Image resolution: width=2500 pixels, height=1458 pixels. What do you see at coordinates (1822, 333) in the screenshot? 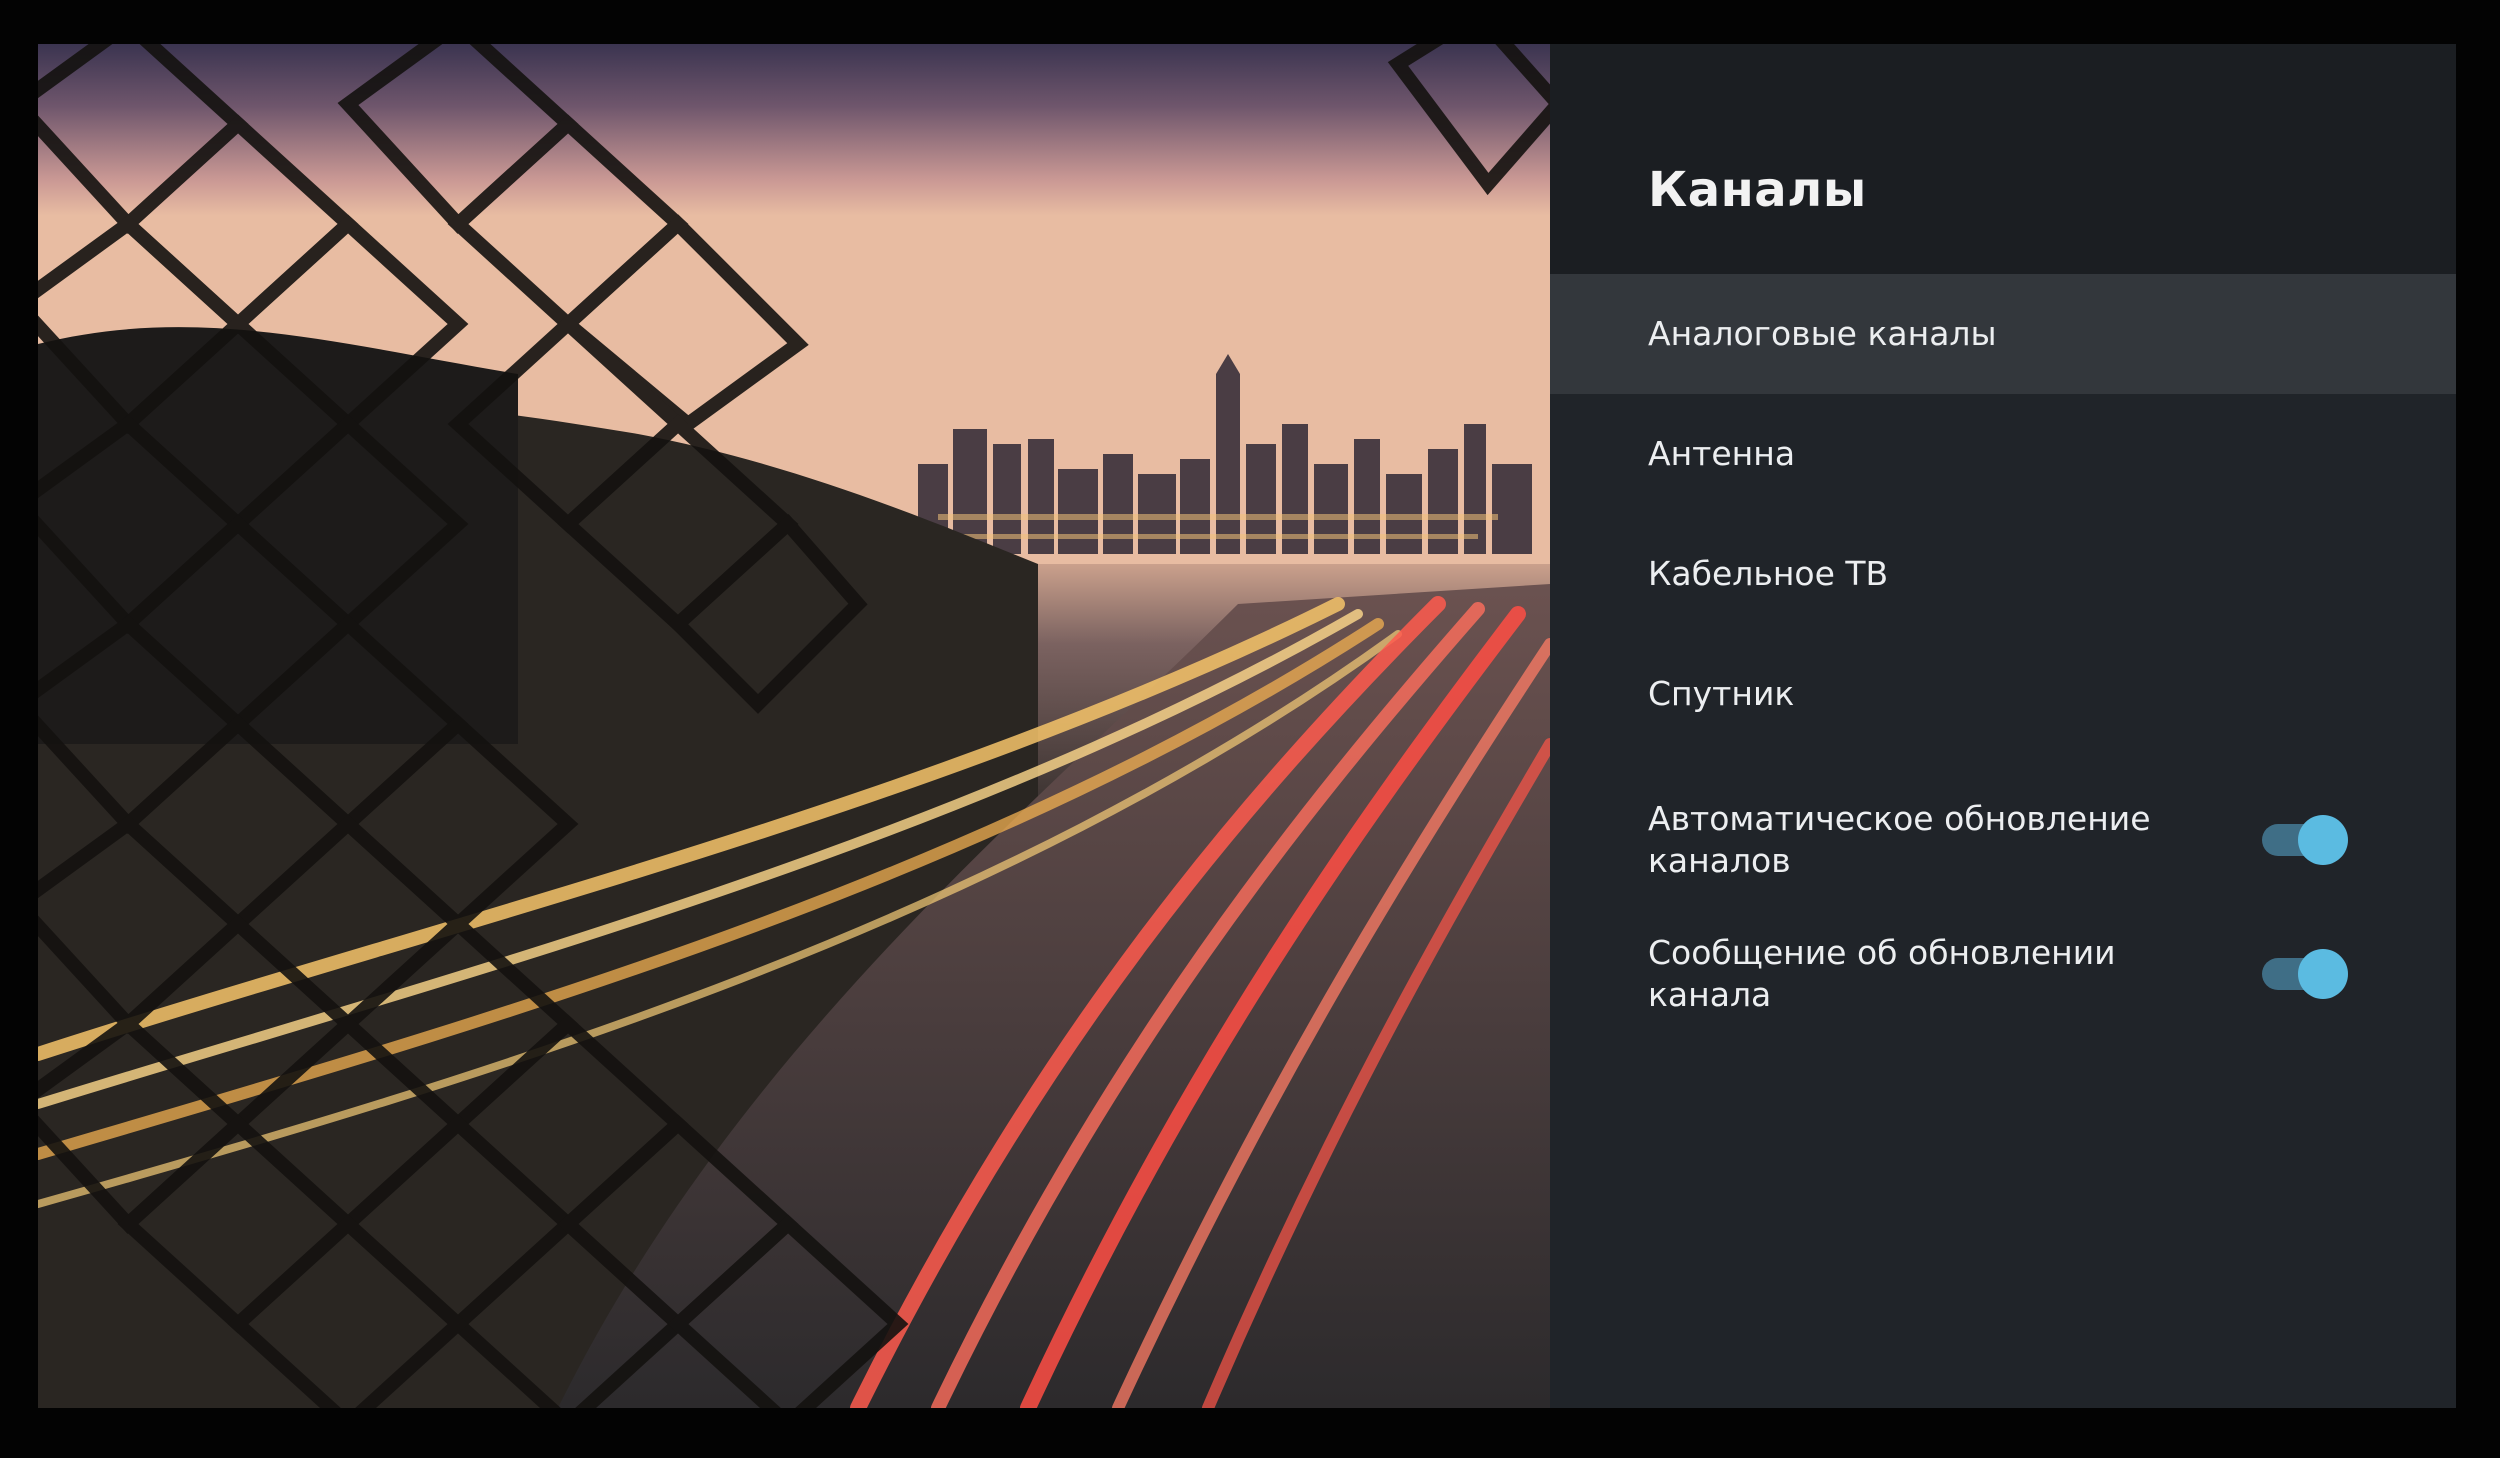
I see `menu-item-label: Аналоговые каналы` at bounding box center [1822, 333].